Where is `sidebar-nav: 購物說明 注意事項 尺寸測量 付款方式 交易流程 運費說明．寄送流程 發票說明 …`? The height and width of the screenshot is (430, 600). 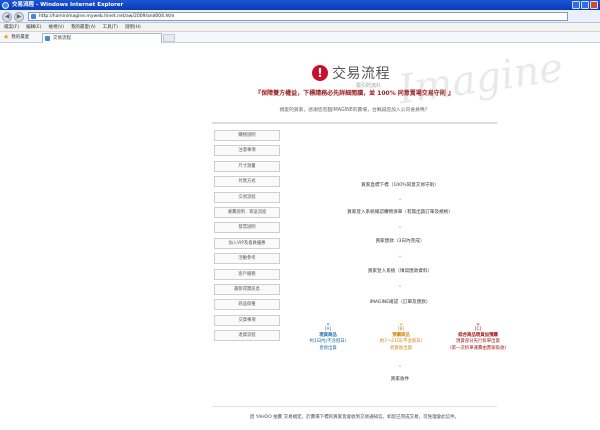 sidebar-nav: 購物說明 注意事項 尺寸測量 付款方式 交易流程 運費說明．寄送流程 發票說明 … is located at coordinates (247, 237).